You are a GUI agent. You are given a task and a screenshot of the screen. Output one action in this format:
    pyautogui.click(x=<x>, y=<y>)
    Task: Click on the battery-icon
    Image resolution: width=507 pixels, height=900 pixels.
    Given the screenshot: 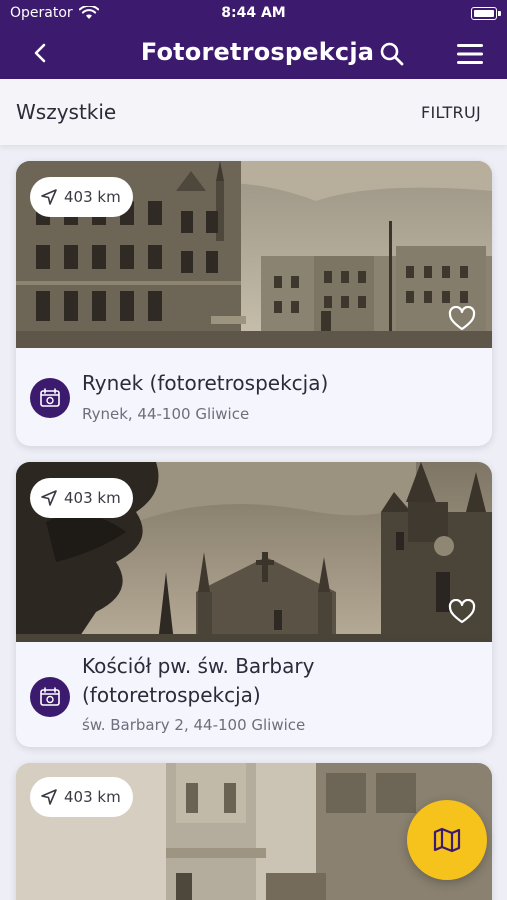 What is the action you would take?
    pyautogui.click(x=484, y=13)
    